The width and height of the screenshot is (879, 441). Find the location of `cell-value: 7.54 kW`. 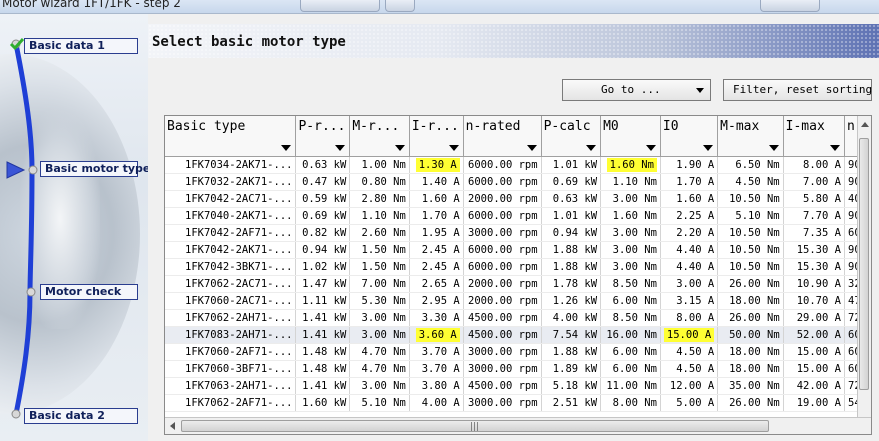

cell-value: 7.54 kW is located at coordinates (575, 334).